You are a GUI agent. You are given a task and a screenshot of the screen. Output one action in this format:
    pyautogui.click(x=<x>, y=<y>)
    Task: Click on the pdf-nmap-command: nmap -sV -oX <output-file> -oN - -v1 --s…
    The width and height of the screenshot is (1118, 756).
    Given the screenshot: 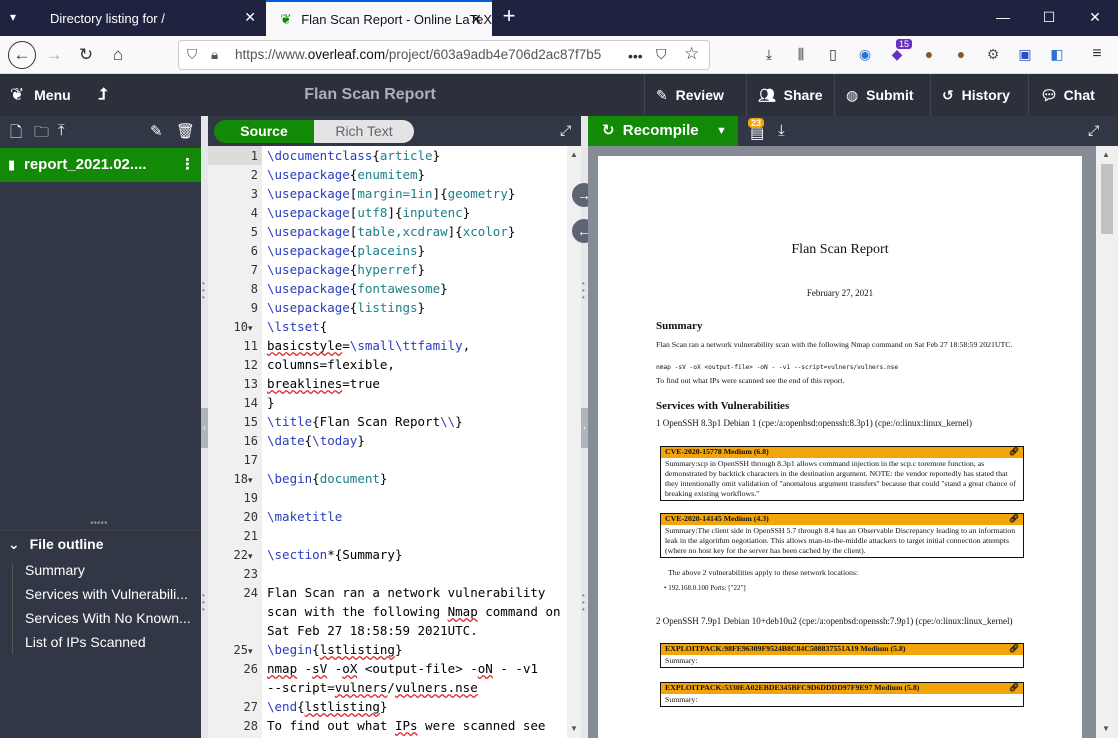 What is the action you would take?
    pyautogui.click(x=777, y=367)
    